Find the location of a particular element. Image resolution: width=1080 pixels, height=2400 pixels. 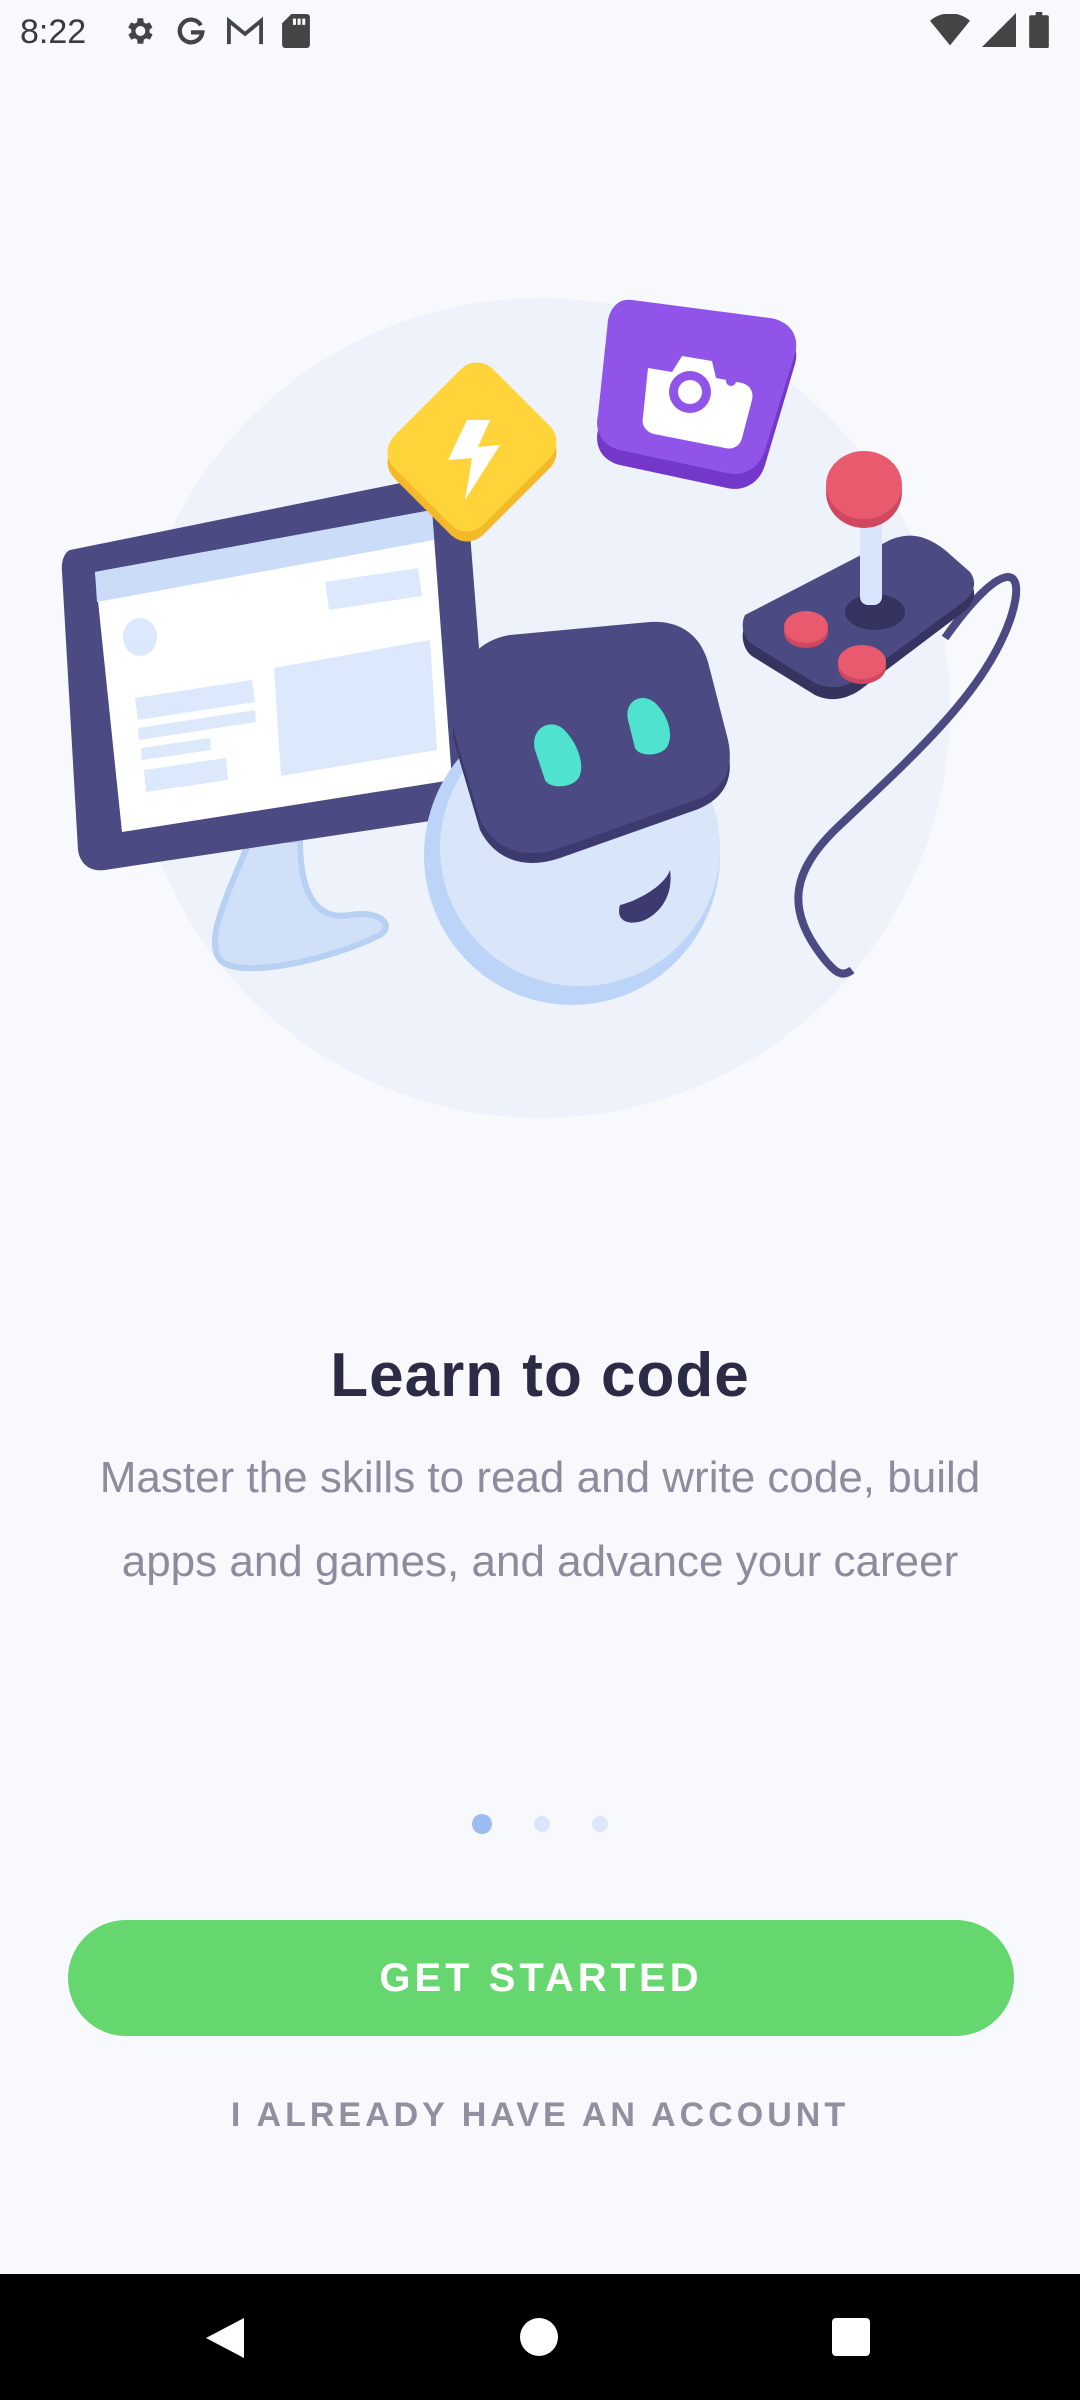

google-icon is located at coordinates (191, 31).